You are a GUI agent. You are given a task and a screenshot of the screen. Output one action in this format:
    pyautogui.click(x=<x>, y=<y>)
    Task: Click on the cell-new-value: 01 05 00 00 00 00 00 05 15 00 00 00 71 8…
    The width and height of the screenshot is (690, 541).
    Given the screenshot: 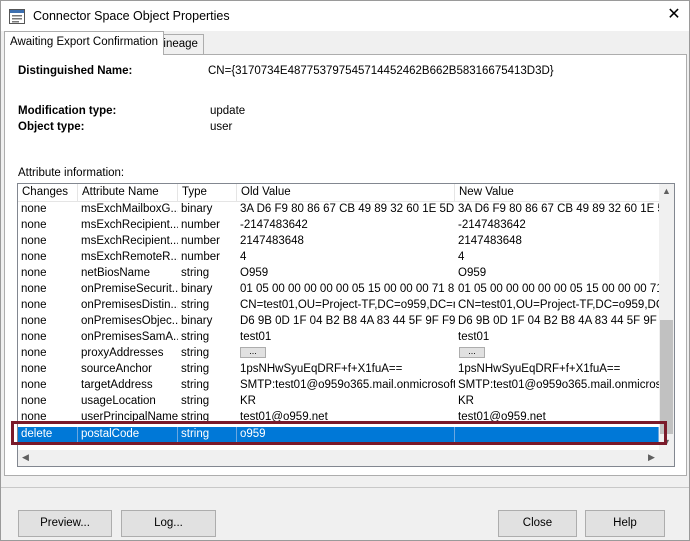 What is the action you would take?
    pyautogui.click(x=558, y=289)
    